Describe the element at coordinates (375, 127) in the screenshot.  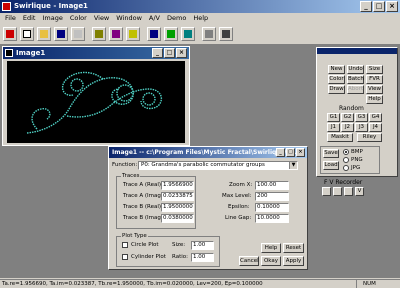
I see `random-j4-button: J4` at that location.